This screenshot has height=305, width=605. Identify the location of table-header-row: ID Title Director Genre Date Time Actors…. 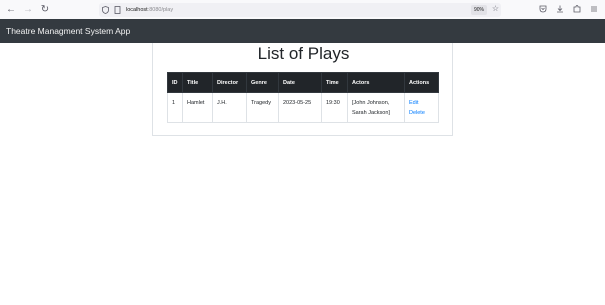
(303, 82).